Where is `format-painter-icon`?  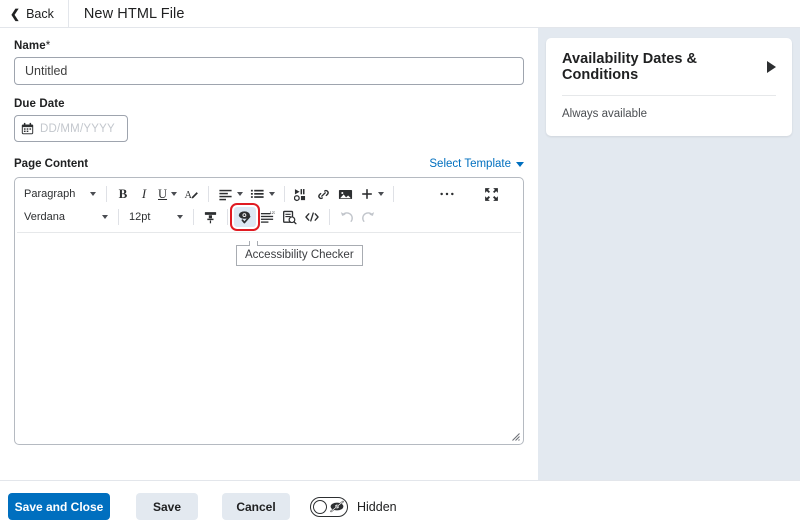 format-painter-icon is located at coordinates (210, 217).